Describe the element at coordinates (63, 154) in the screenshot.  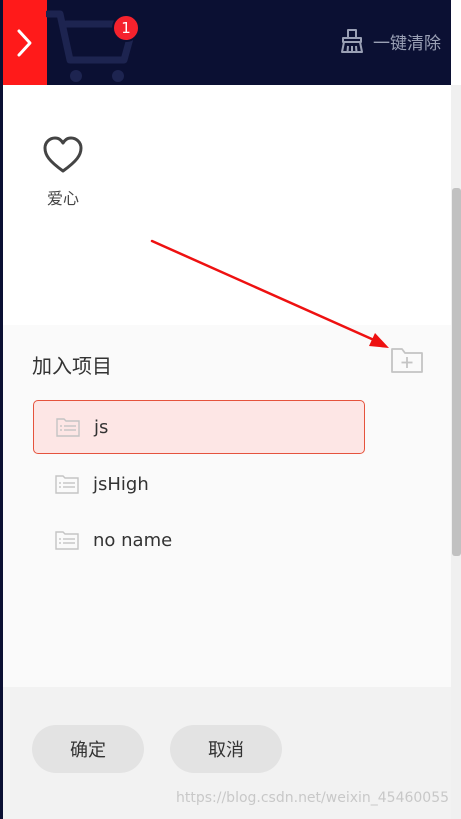
I see `heart-icon` at that location.